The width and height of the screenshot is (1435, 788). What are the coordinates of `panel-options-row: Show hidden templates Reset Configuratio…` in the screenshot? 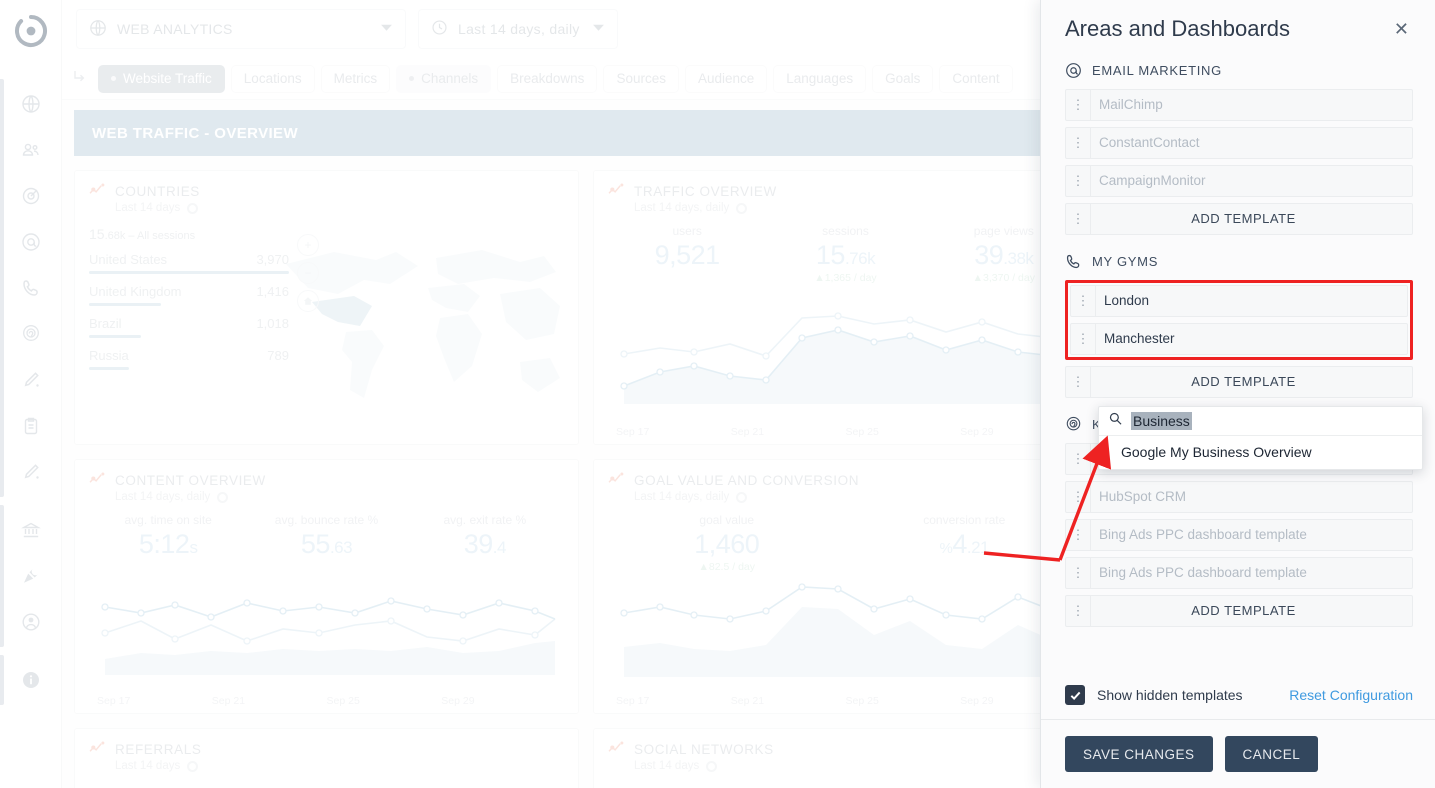 It's located at (1238, 695).